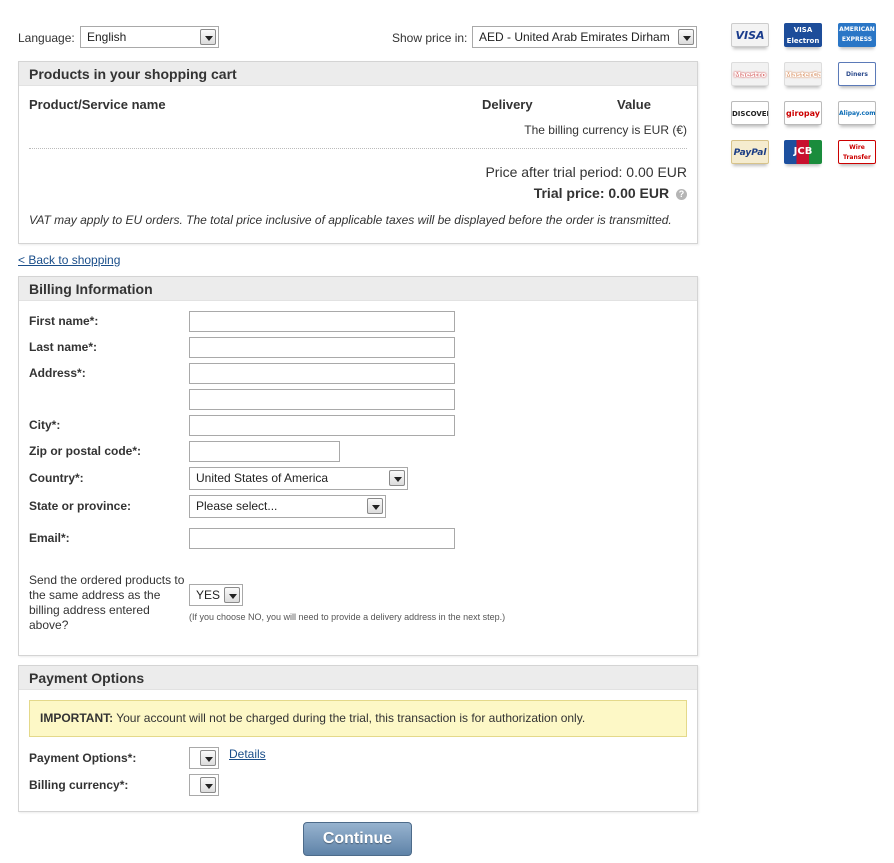 This screenshot has width=894, height=863. Describe the element at coordinates (507, 104) in the screenshot. I see `col-delivery-header: Delivery` at that location.